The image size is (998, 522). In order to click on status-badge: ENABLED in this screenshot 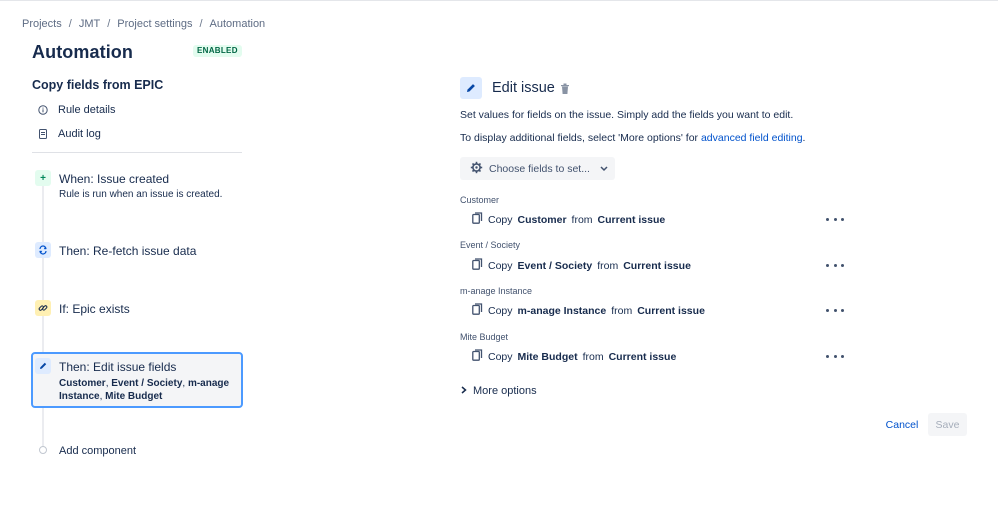, I will do `click(217, 51)`.